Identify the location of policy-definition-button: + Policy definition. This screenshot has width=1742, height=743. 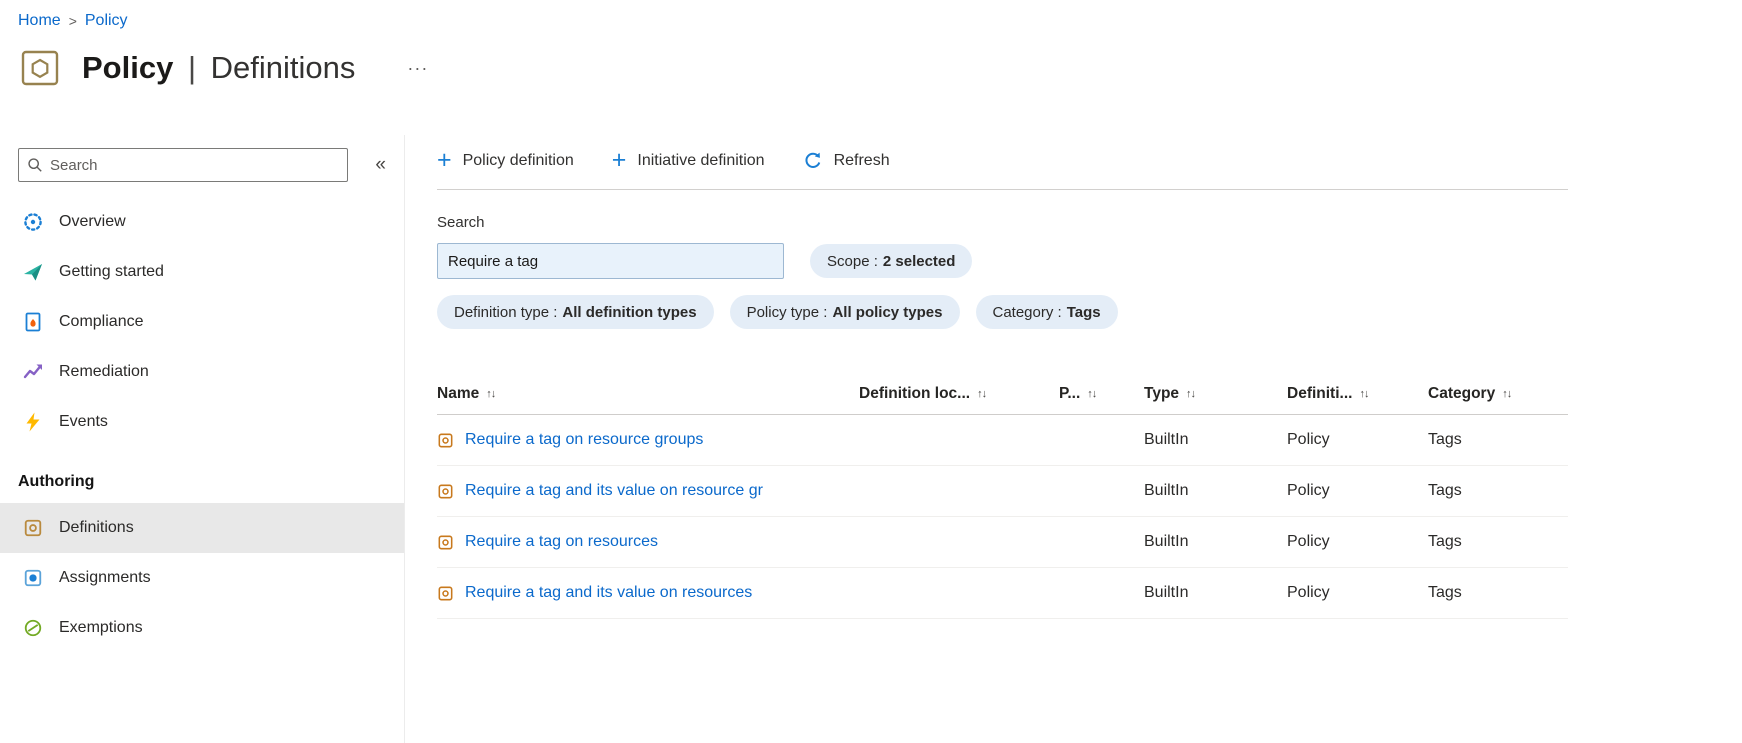
(505, 159).